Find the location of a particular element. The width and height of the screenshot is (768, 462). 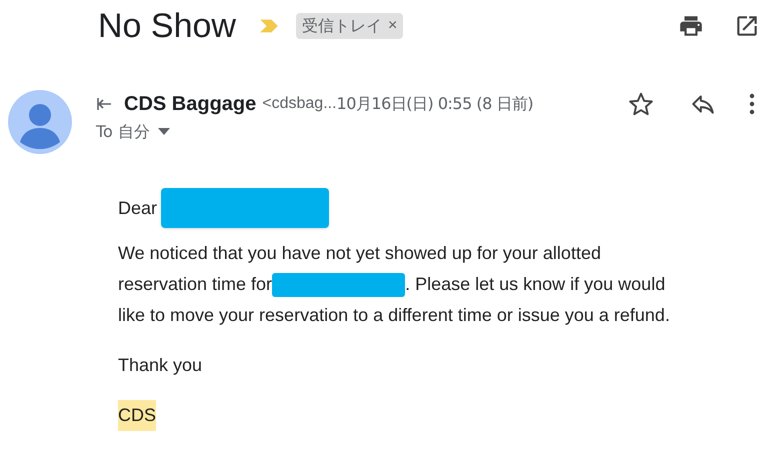

paragraph-line: like to move your reservation to a different time or issue you a refund. is located at coordinates (394, 315).